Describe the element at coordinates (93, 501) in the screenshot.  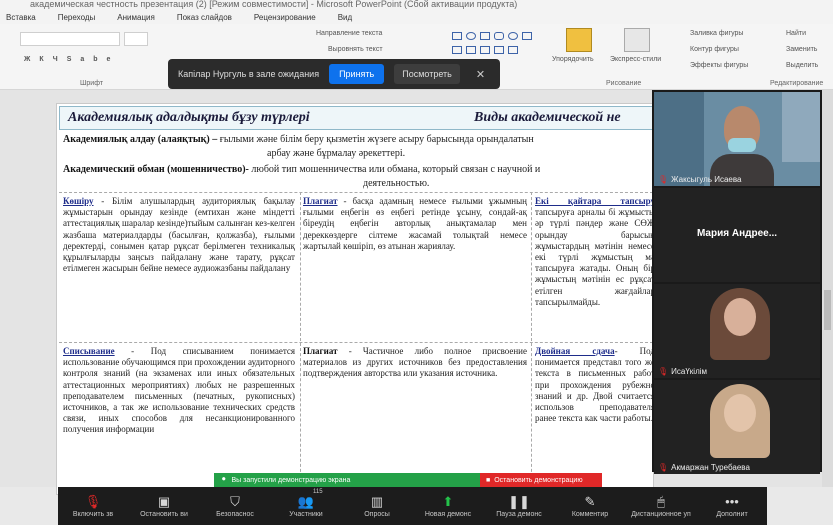
I see `mic-off-icon: 🎙` at that location.